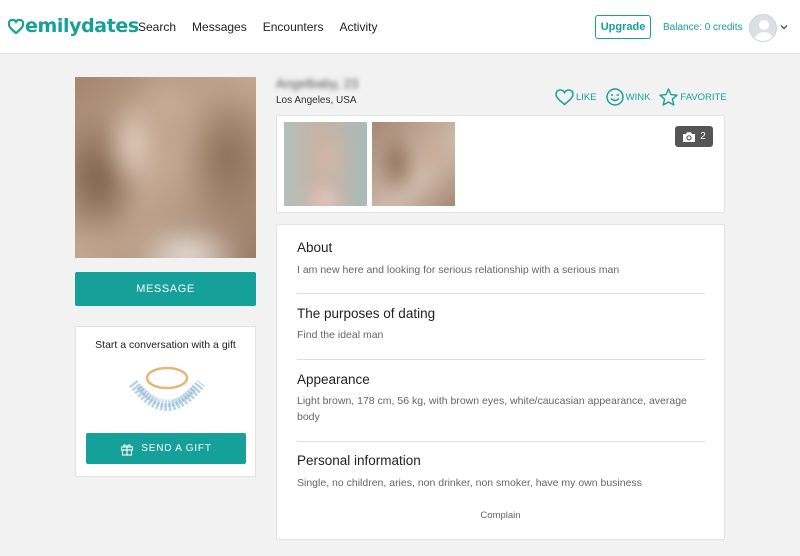 This screenshot has height=556, width=800. I want to click on wink-button: WINK, so click(628, 97).